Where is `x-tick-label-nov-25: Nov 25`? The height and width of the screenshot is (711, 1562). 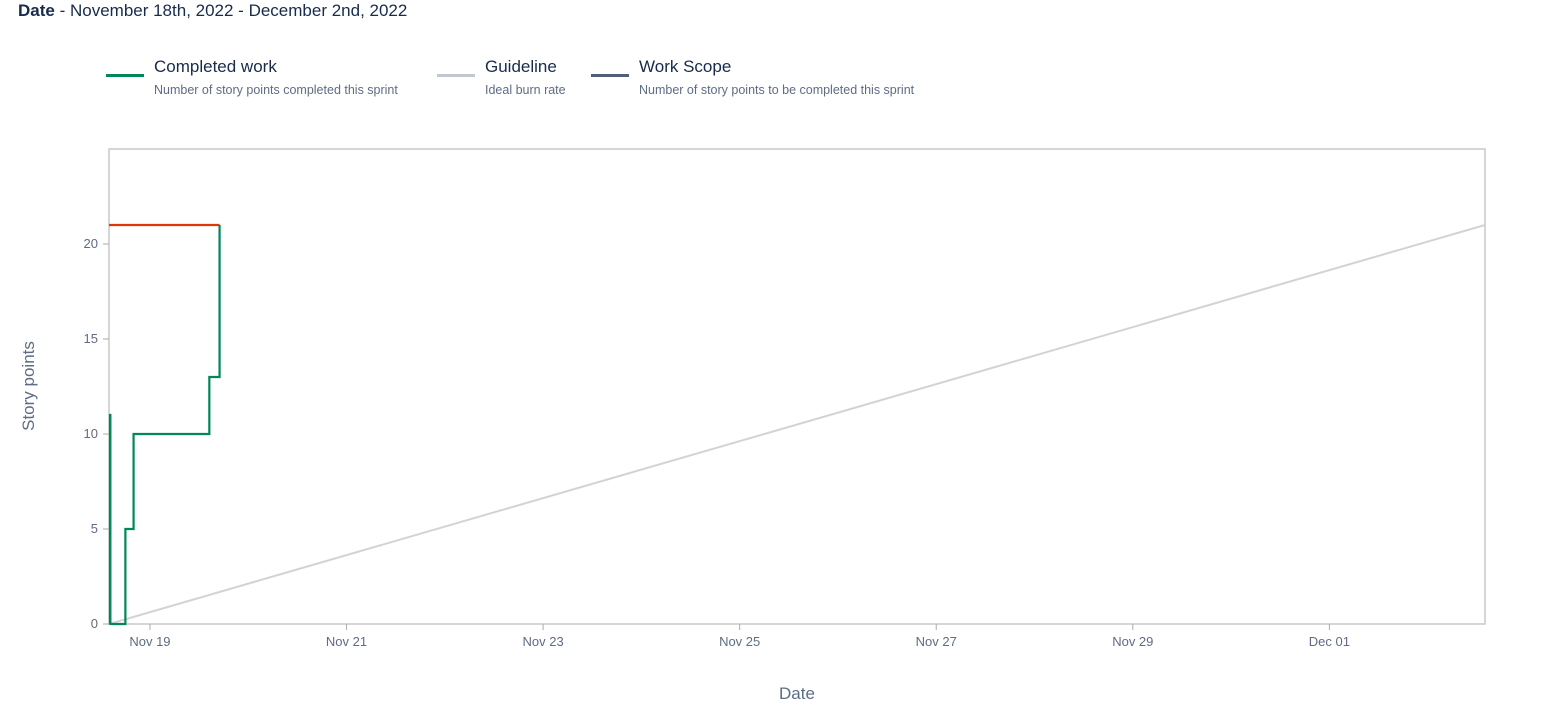
x-tick-label-nov-25: Nov 25 is located at coordinates (739, 641).